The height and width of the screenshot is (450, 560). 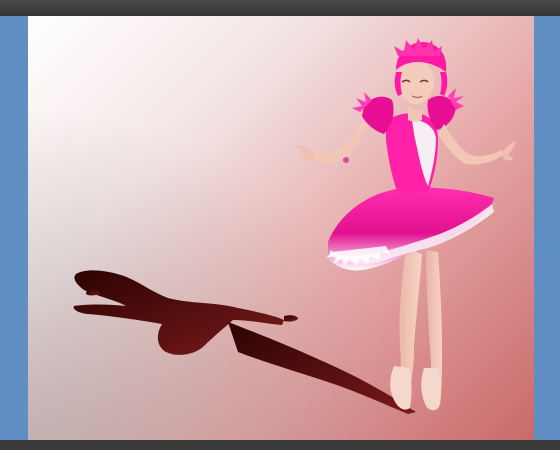 What do you see at coordinates (280, 445) in the screenshot?
I see `window-bottom-bar` at bounding box center [280, 445].